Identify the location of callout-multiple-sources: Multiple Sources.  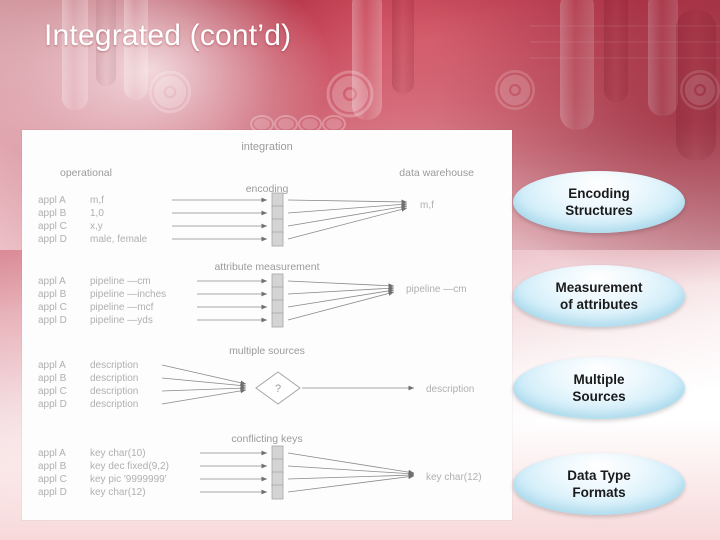
(599, 388).